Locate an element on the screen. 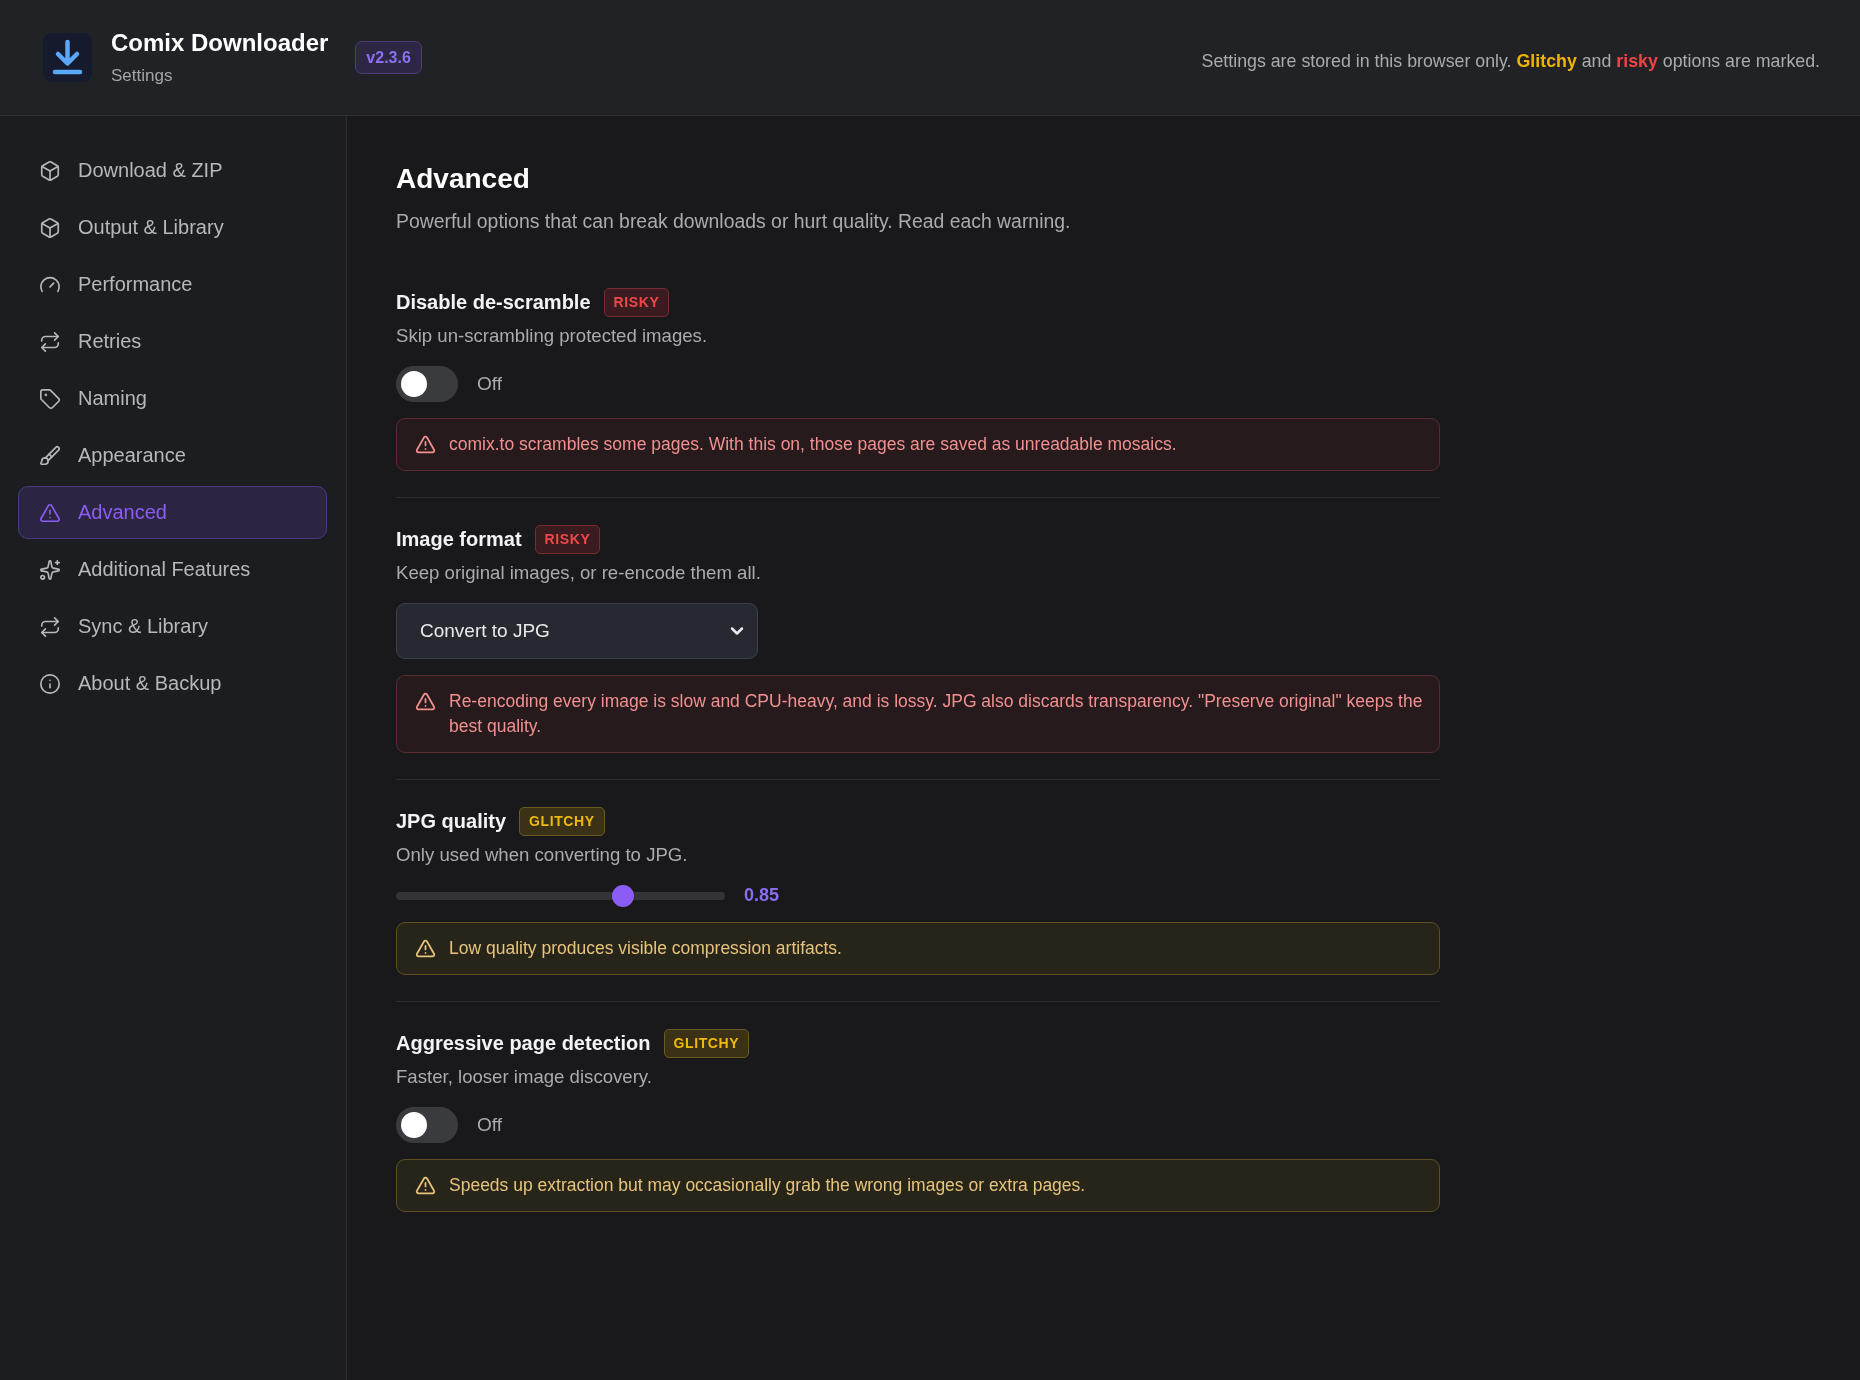 The height and width of the screenshot is (1380, 1860). setting-description: Skip un-scrambling protected images. is located at coordinates (552, 336).